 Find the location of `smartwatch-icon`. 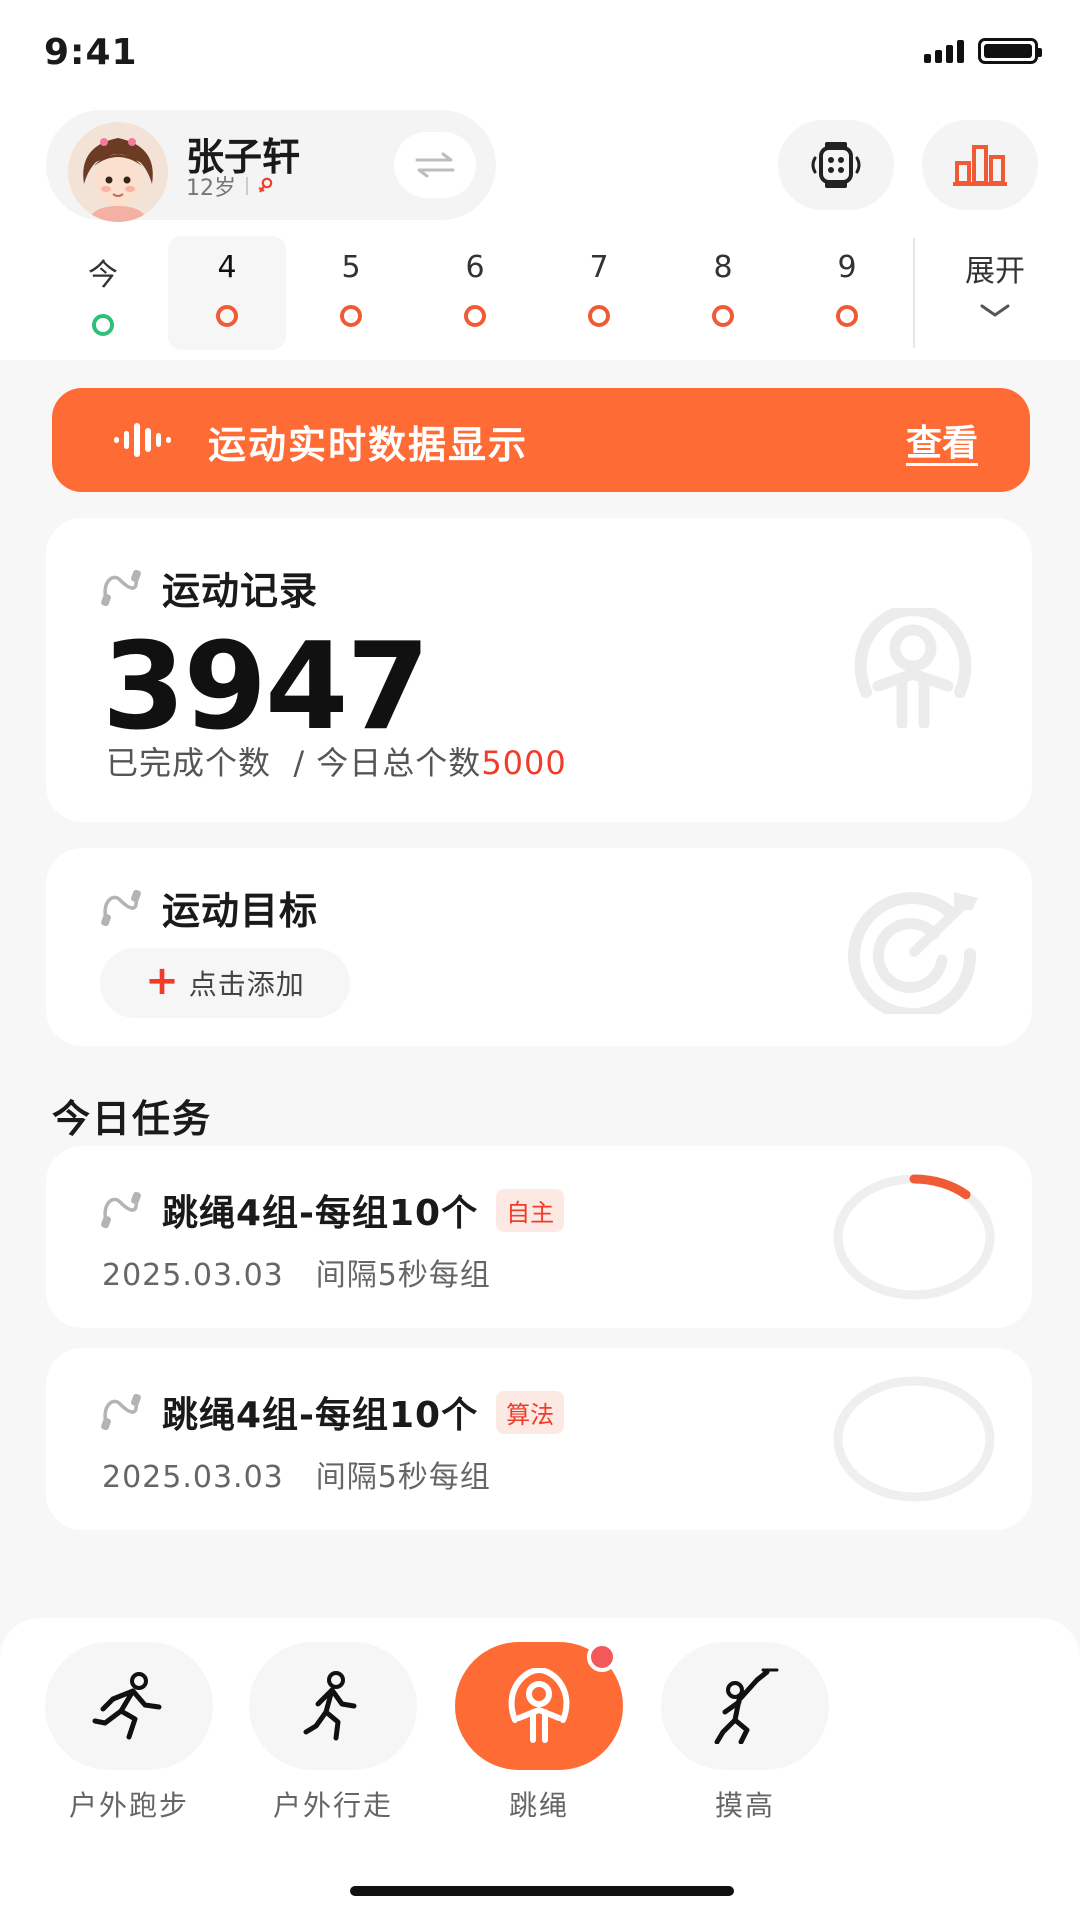

smartwatch-icon is located at coordinates (836, 165).